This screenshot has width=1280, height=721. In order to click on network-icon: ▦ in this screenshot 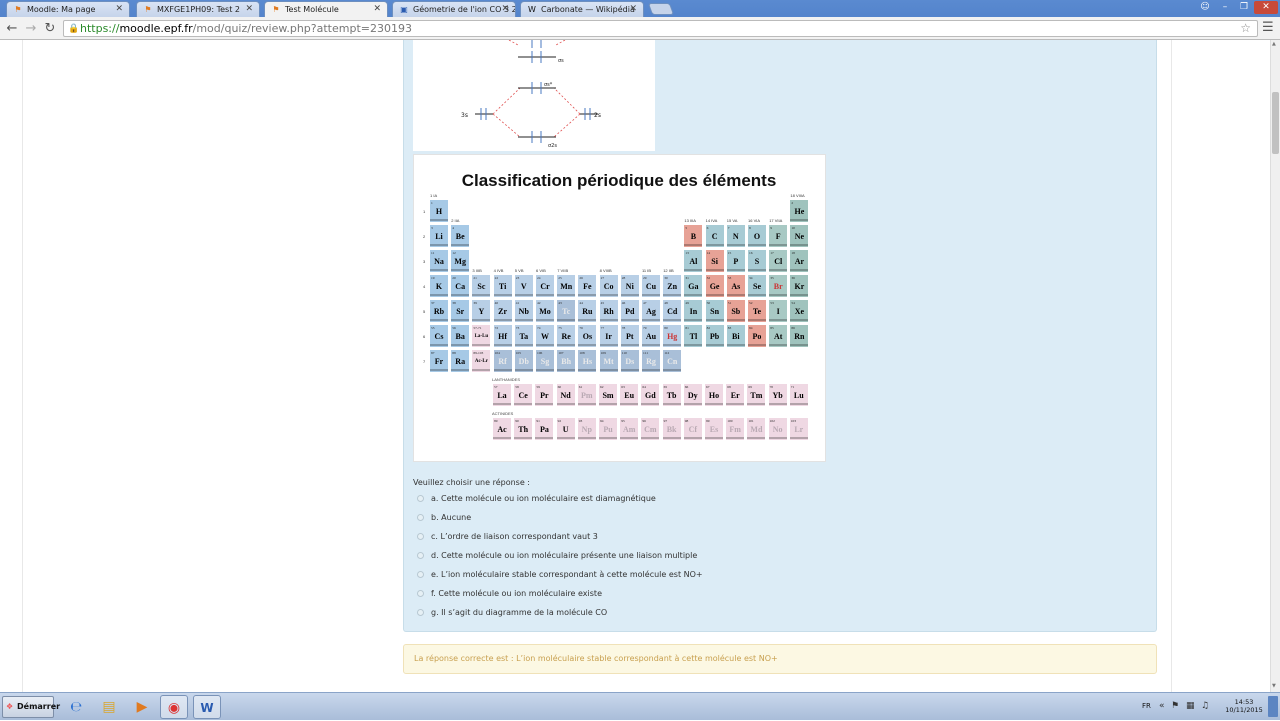, I will do `click(1190, 706)`.